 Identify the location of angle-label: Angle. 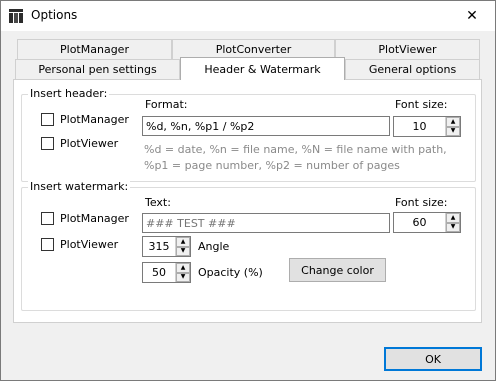
(214, 246).